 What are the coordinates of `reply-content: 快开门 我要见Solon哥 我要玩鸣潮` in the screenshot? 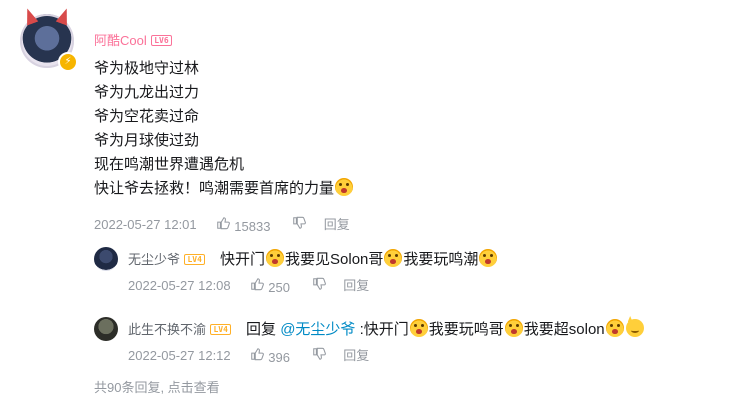 It's located at (359, 259).